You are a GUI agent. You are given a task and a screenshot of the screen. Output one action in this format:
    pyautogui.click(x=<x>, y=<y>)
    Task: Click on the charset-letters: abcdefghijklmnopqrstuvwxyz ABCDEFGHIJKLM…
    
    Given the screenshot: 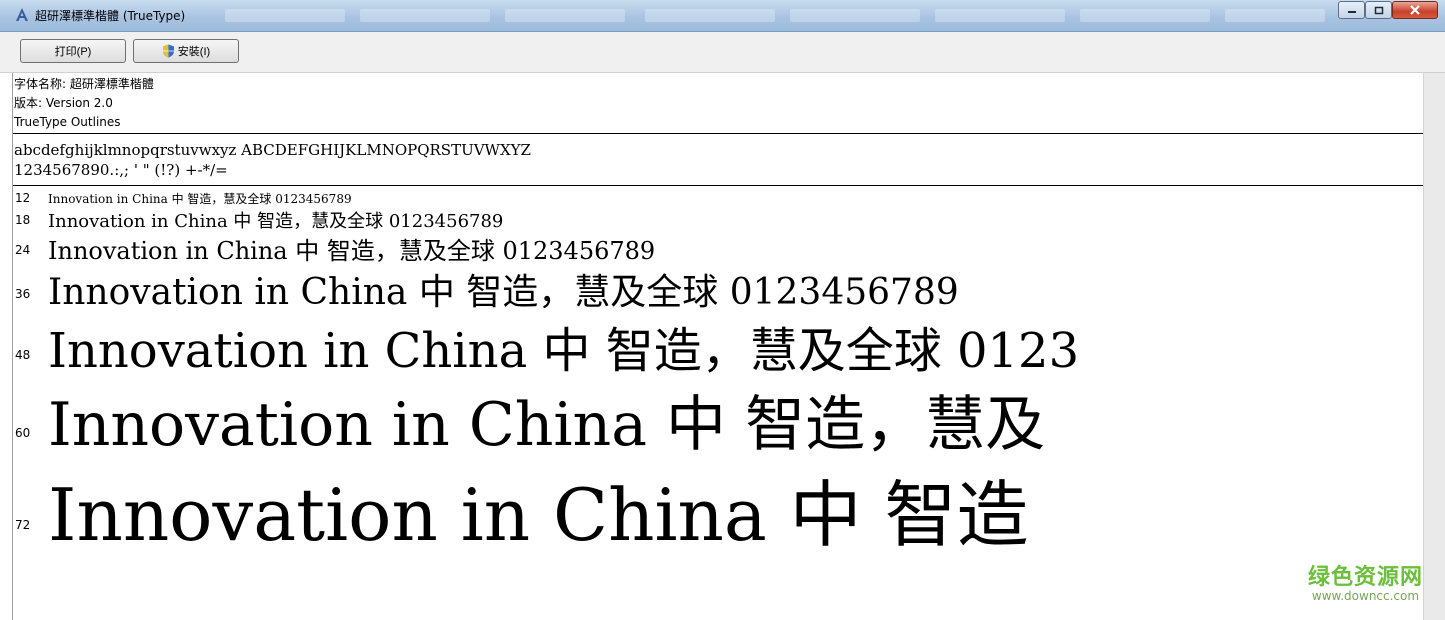 What is the action you would take?
    pyautogui.click(x=272, y=150)
    